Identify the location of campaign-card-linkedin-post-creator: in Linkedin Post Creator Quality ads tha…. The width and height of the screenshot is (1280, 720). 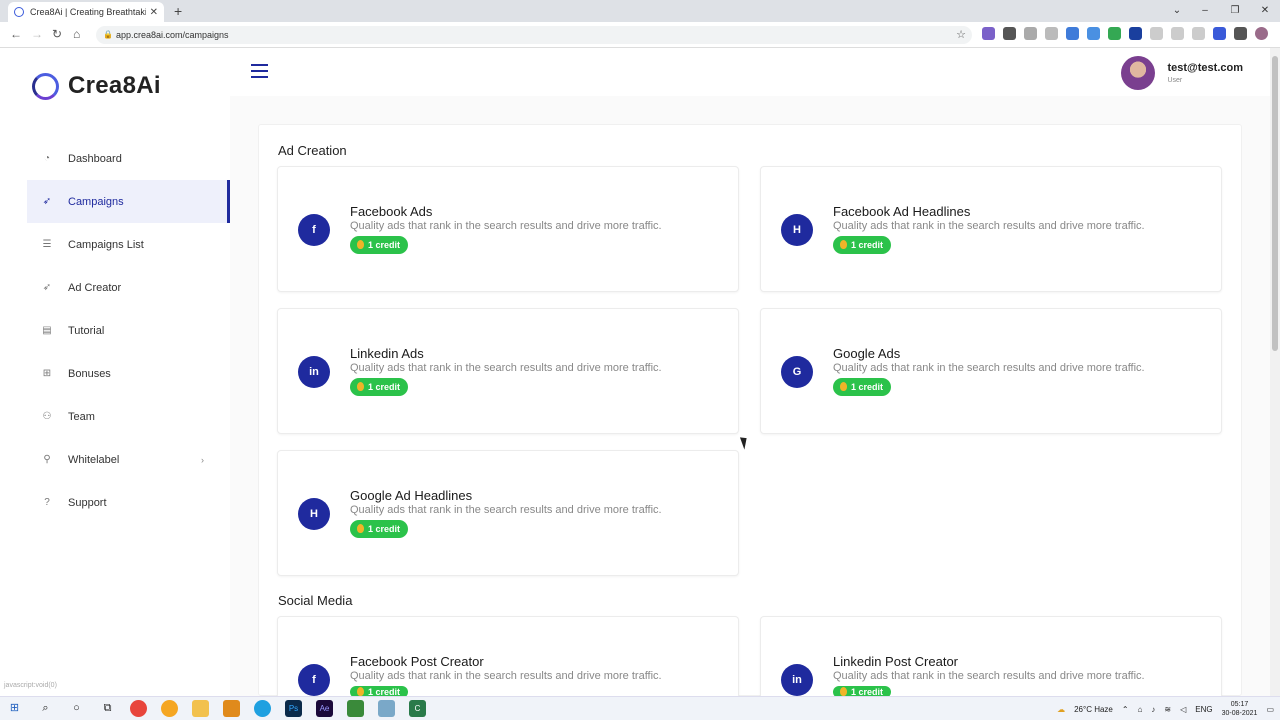
(991, 657).